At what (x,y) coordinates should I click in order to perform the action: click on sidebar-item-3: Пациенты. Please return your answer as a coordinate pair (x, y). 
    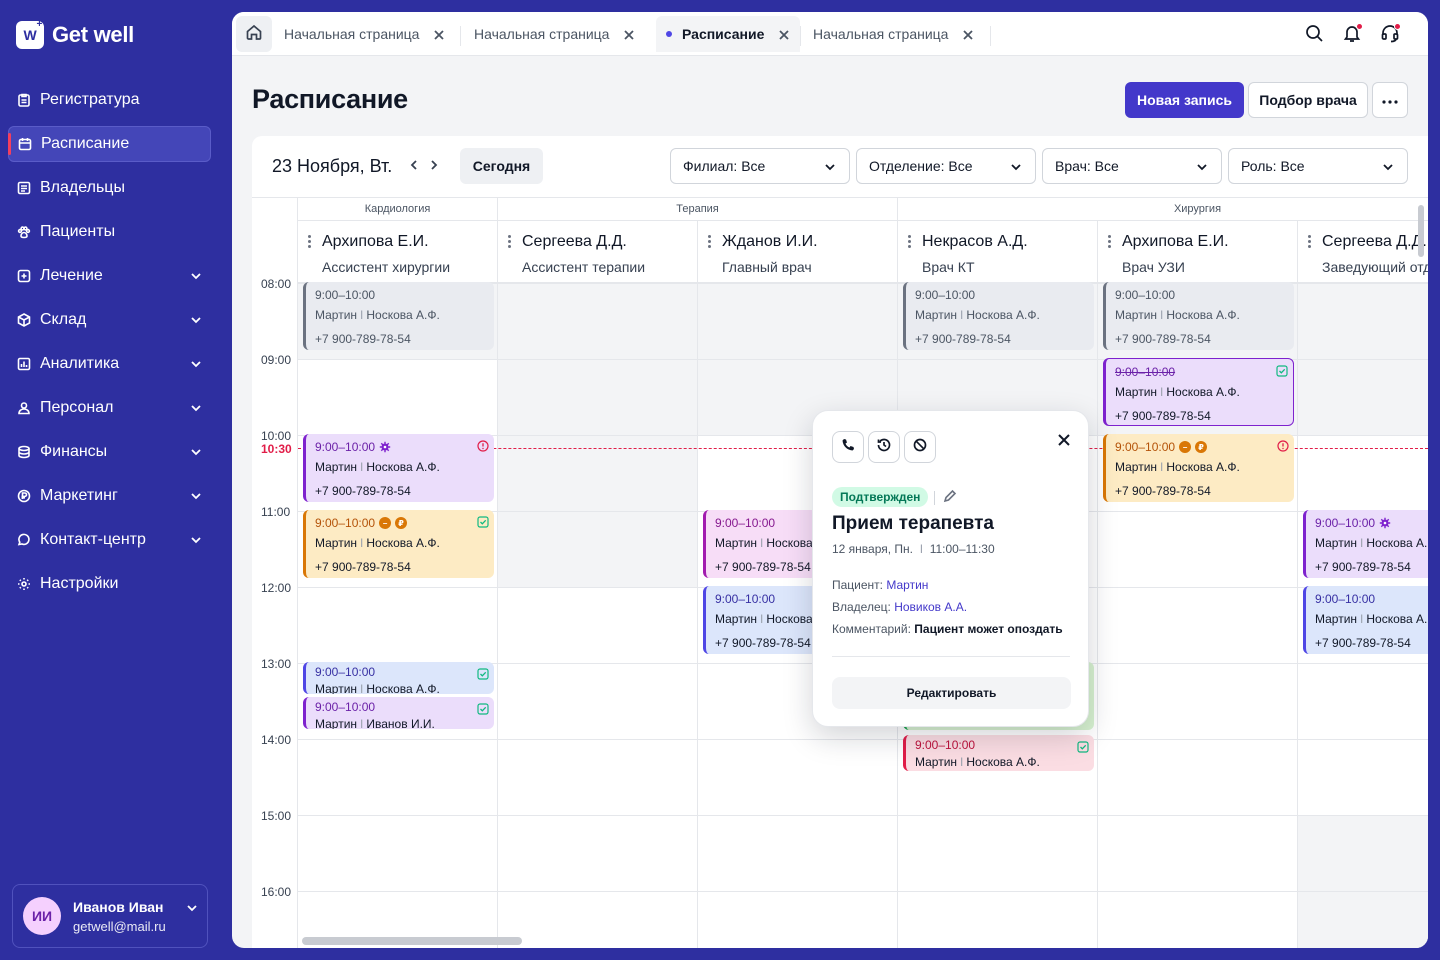
    Looking at the image, I should click on (109, 232).